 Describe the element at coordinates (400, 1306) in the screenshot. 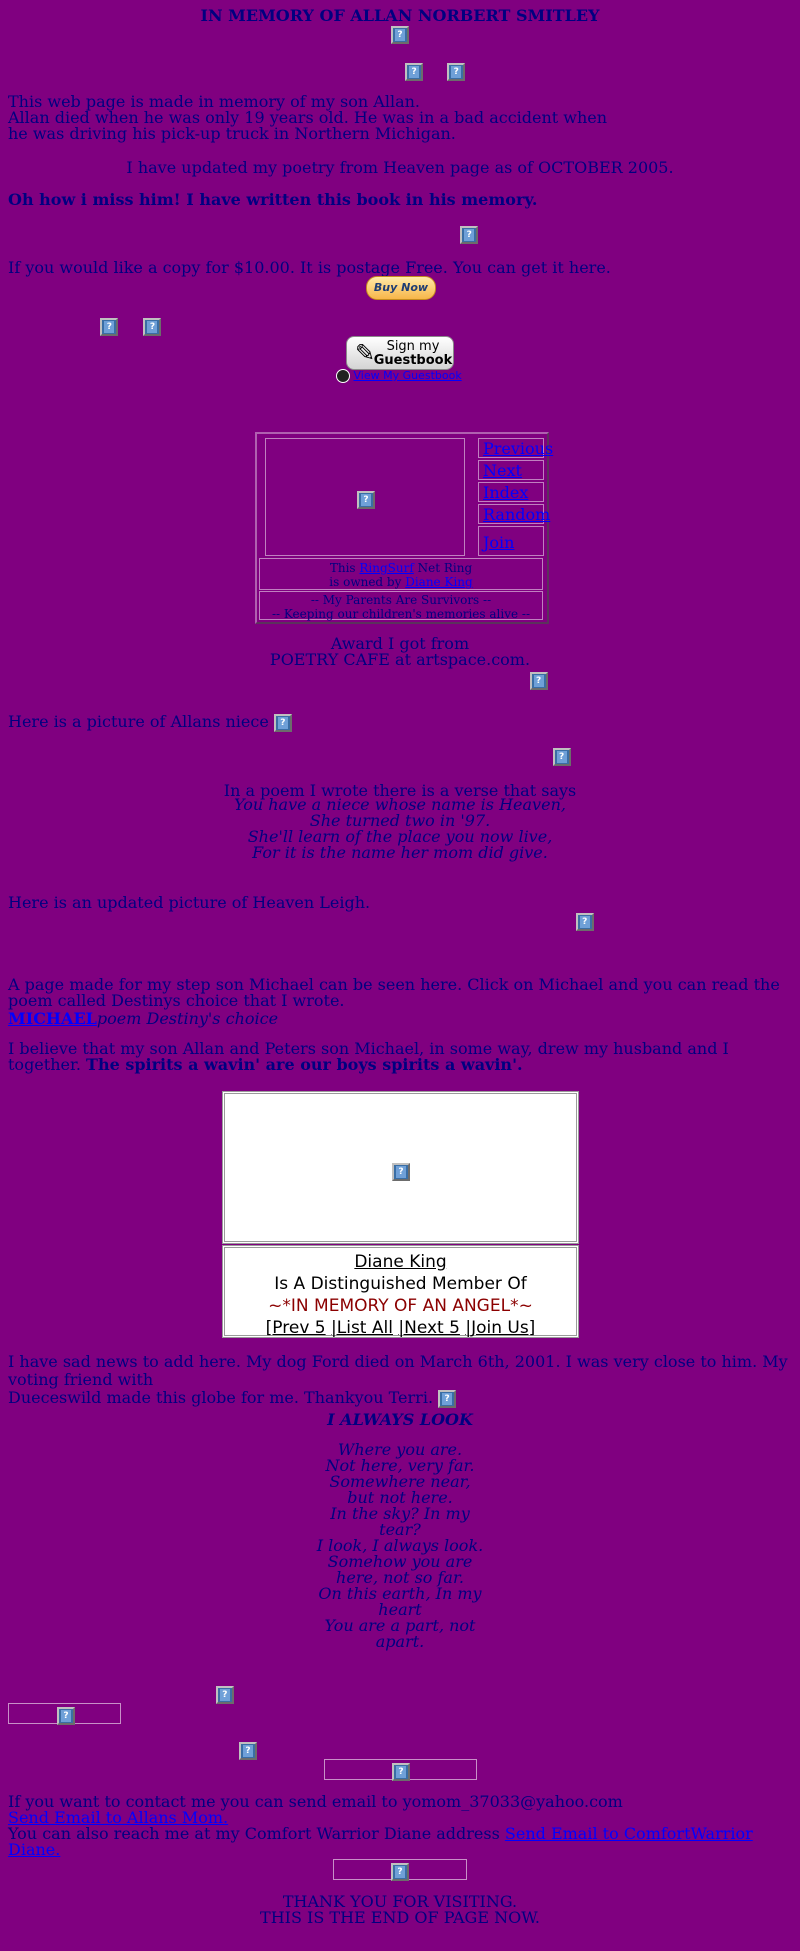

I see `member-ring: ~*IN MEMORY OF AN ANGEL*~` at that location.